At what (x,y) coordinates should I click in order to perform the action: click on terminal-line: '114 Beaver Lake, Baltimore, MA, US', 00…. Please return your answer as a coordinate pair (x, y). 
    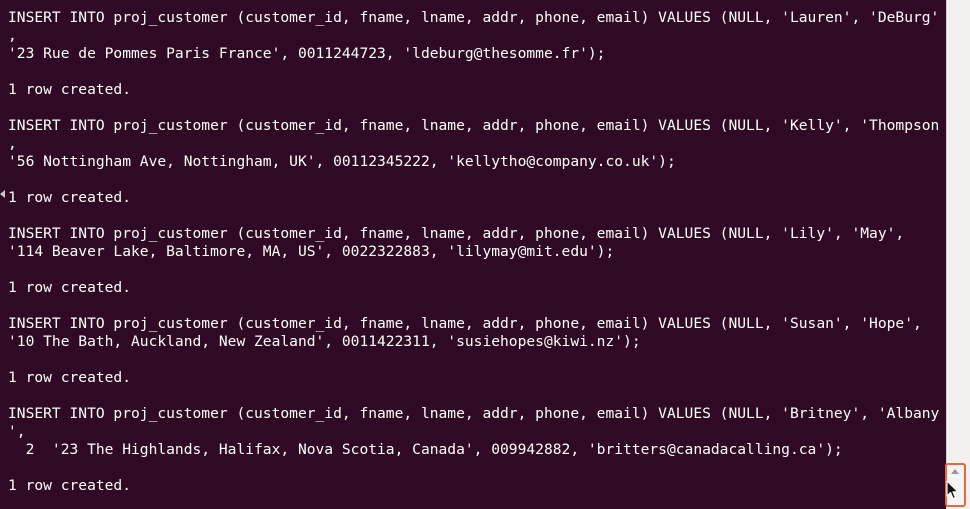
    Looking at the image, I should click on (311, 251).